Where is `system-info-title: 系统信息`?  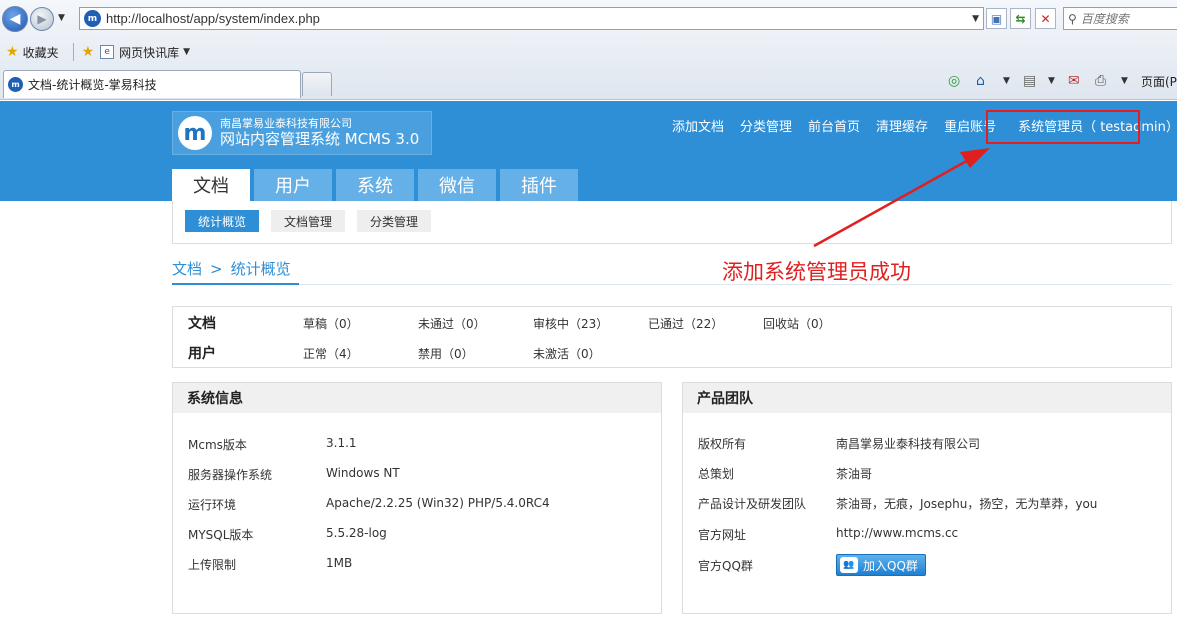 system-info-title: 系统信息 is located at coordinates (417, 398).